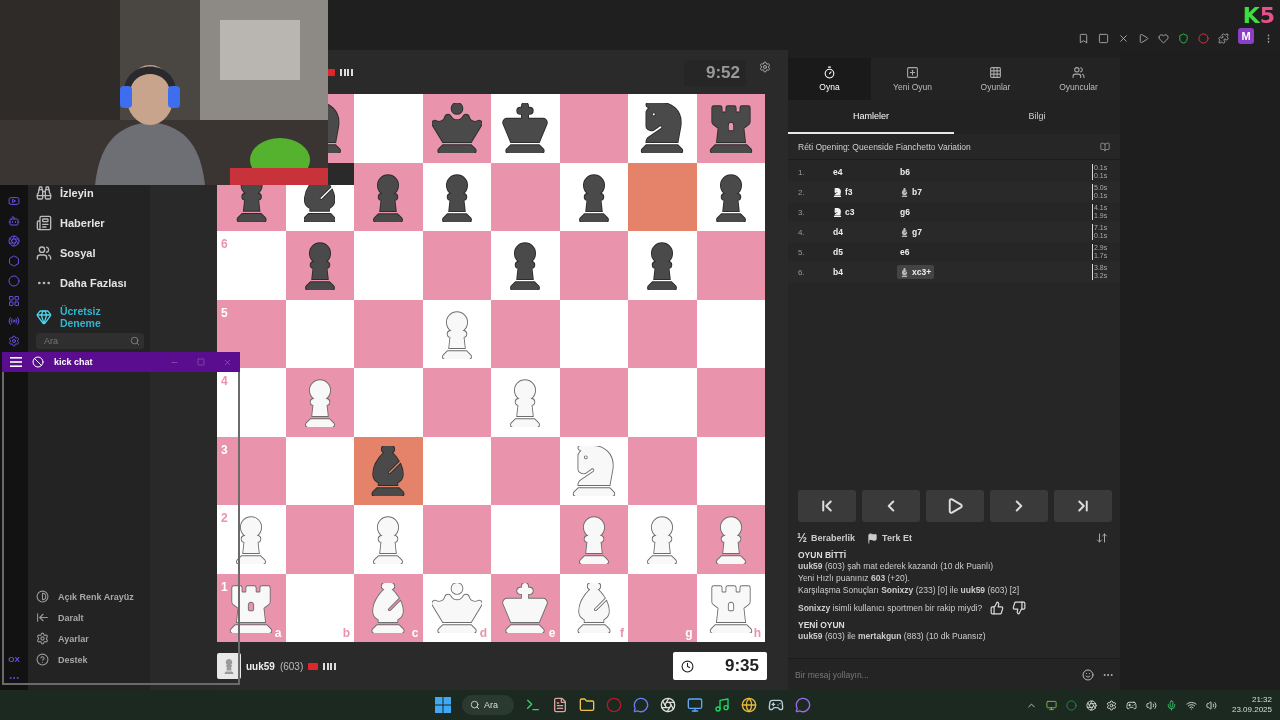  Describe the element at coordinates (1151, 705) in the screenshot. I see `speaker-icon` at that location.